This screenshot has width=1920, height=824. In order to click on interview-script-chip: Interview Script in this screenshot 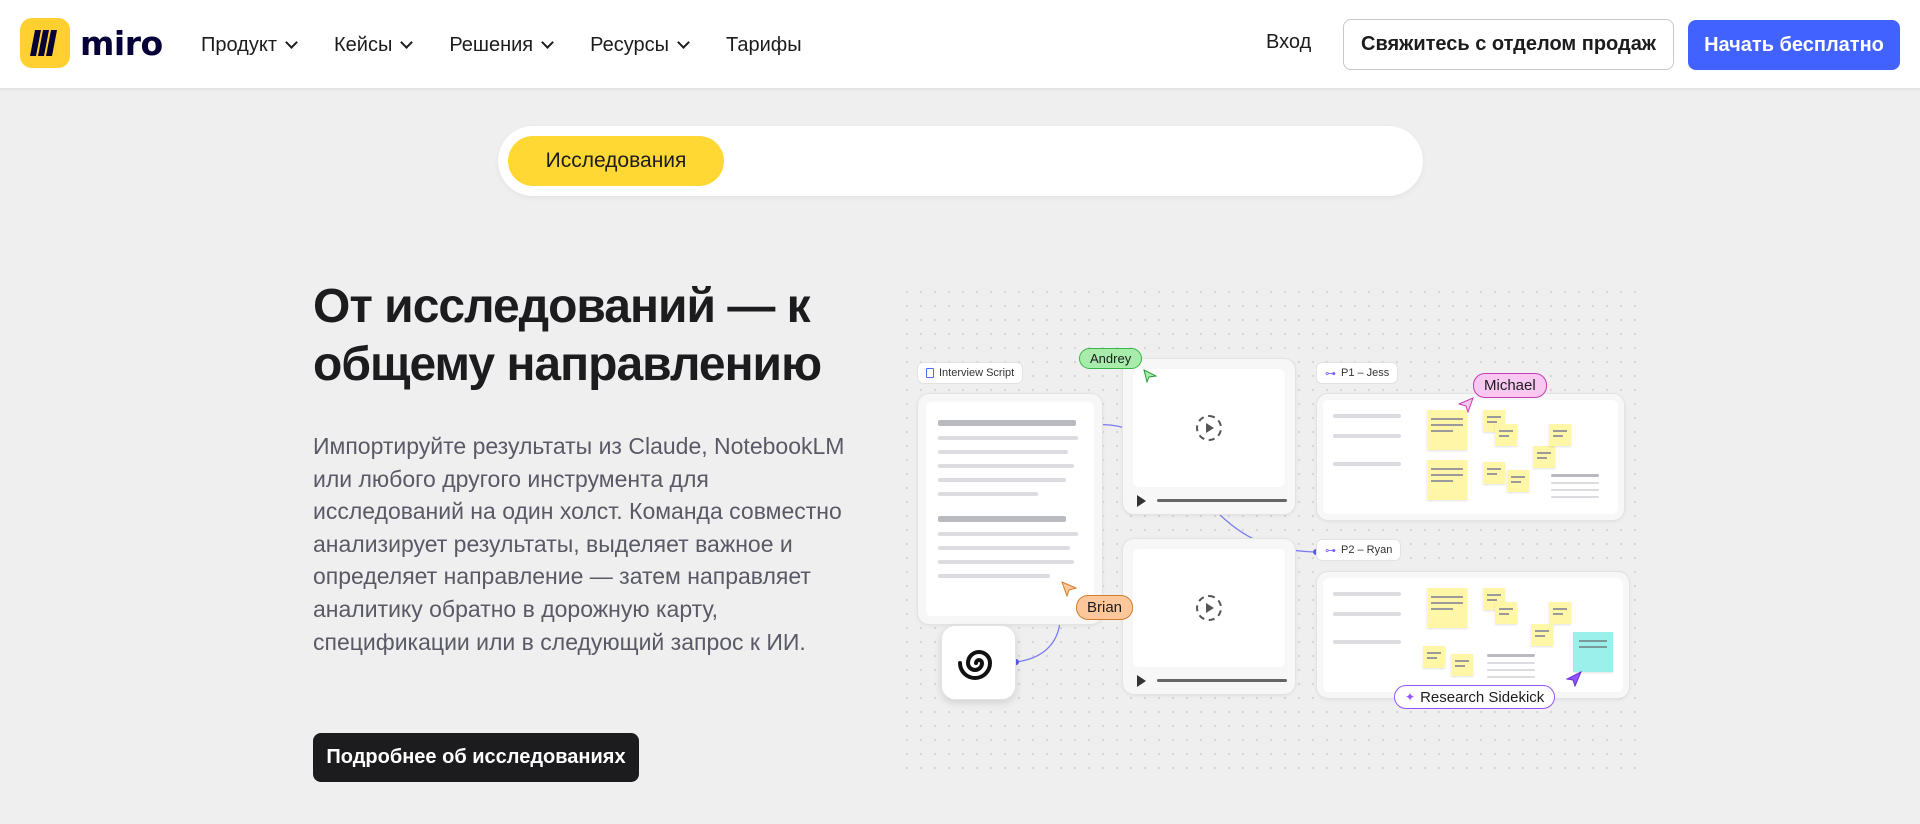, I will do `click(970, 373)`.